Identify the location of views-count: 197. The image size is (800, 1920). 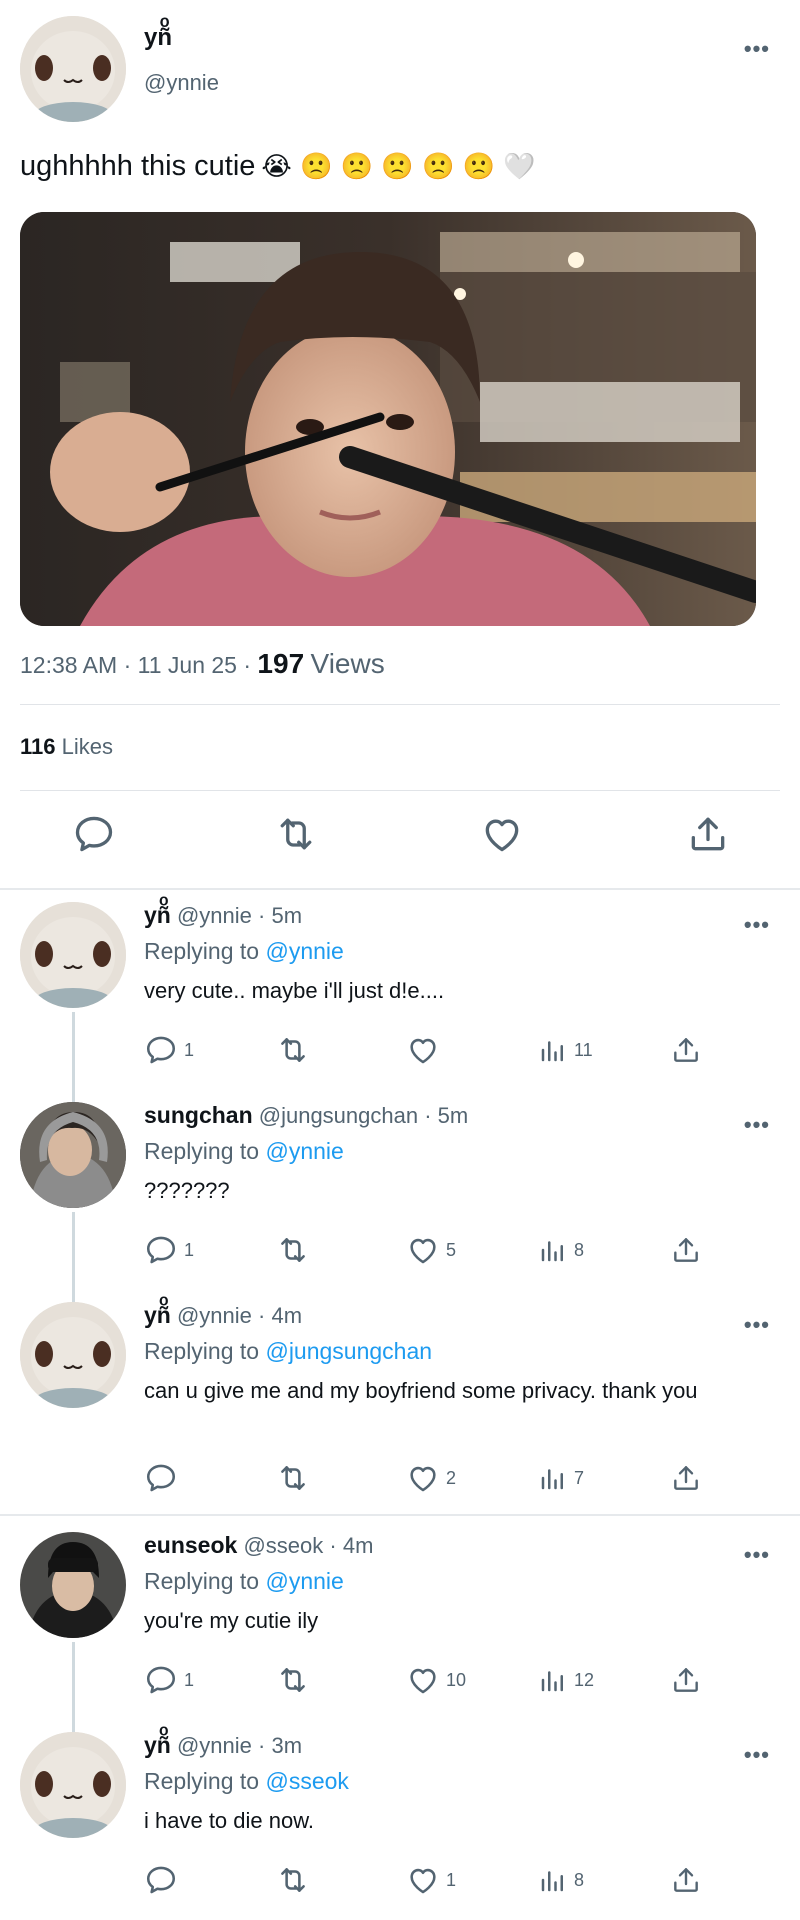
(281, 663).